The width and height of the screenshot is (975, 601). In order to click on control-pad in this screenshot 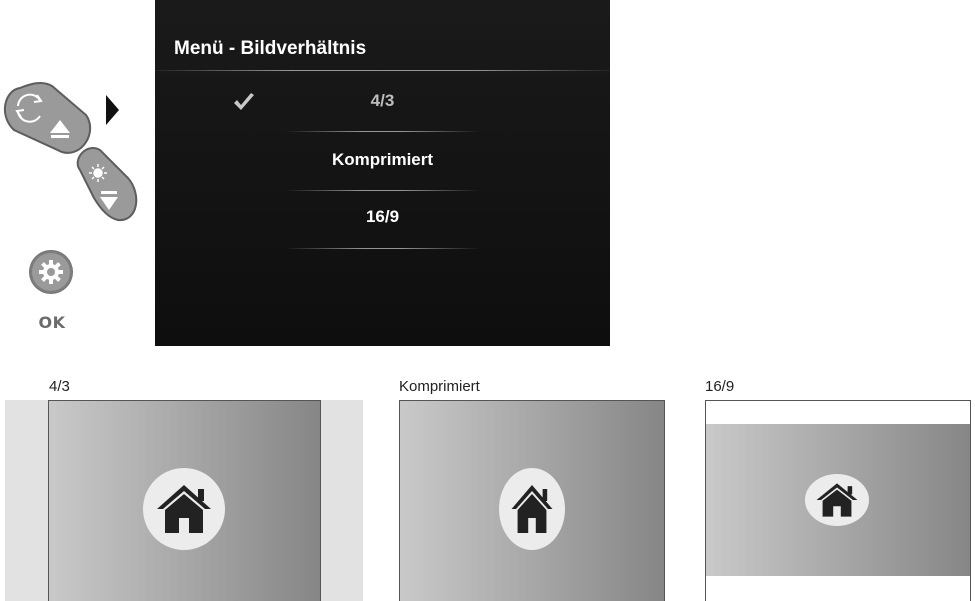, I will do `click(70, 151)`.